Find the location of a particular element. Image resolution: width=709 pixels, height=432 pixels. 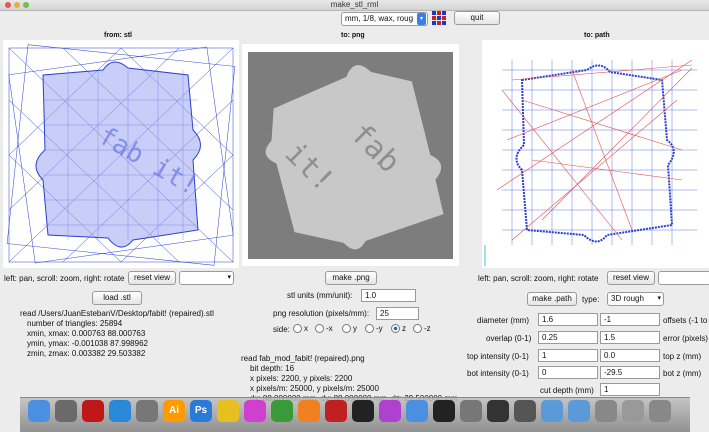

stl-units-label: stl units (mm/unit): is located at coordinates (320, 295).